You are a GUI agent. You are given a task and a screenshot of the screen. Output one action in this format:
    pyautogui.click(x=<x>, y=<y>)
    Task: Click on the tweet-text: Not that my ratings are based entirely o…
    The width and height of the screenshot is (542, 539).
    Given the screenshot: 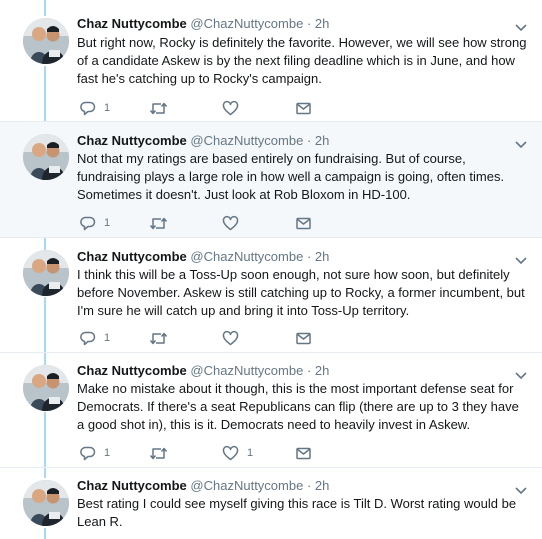 What is the action you would take?
    pyautogui.click(x=291, y=176)
    